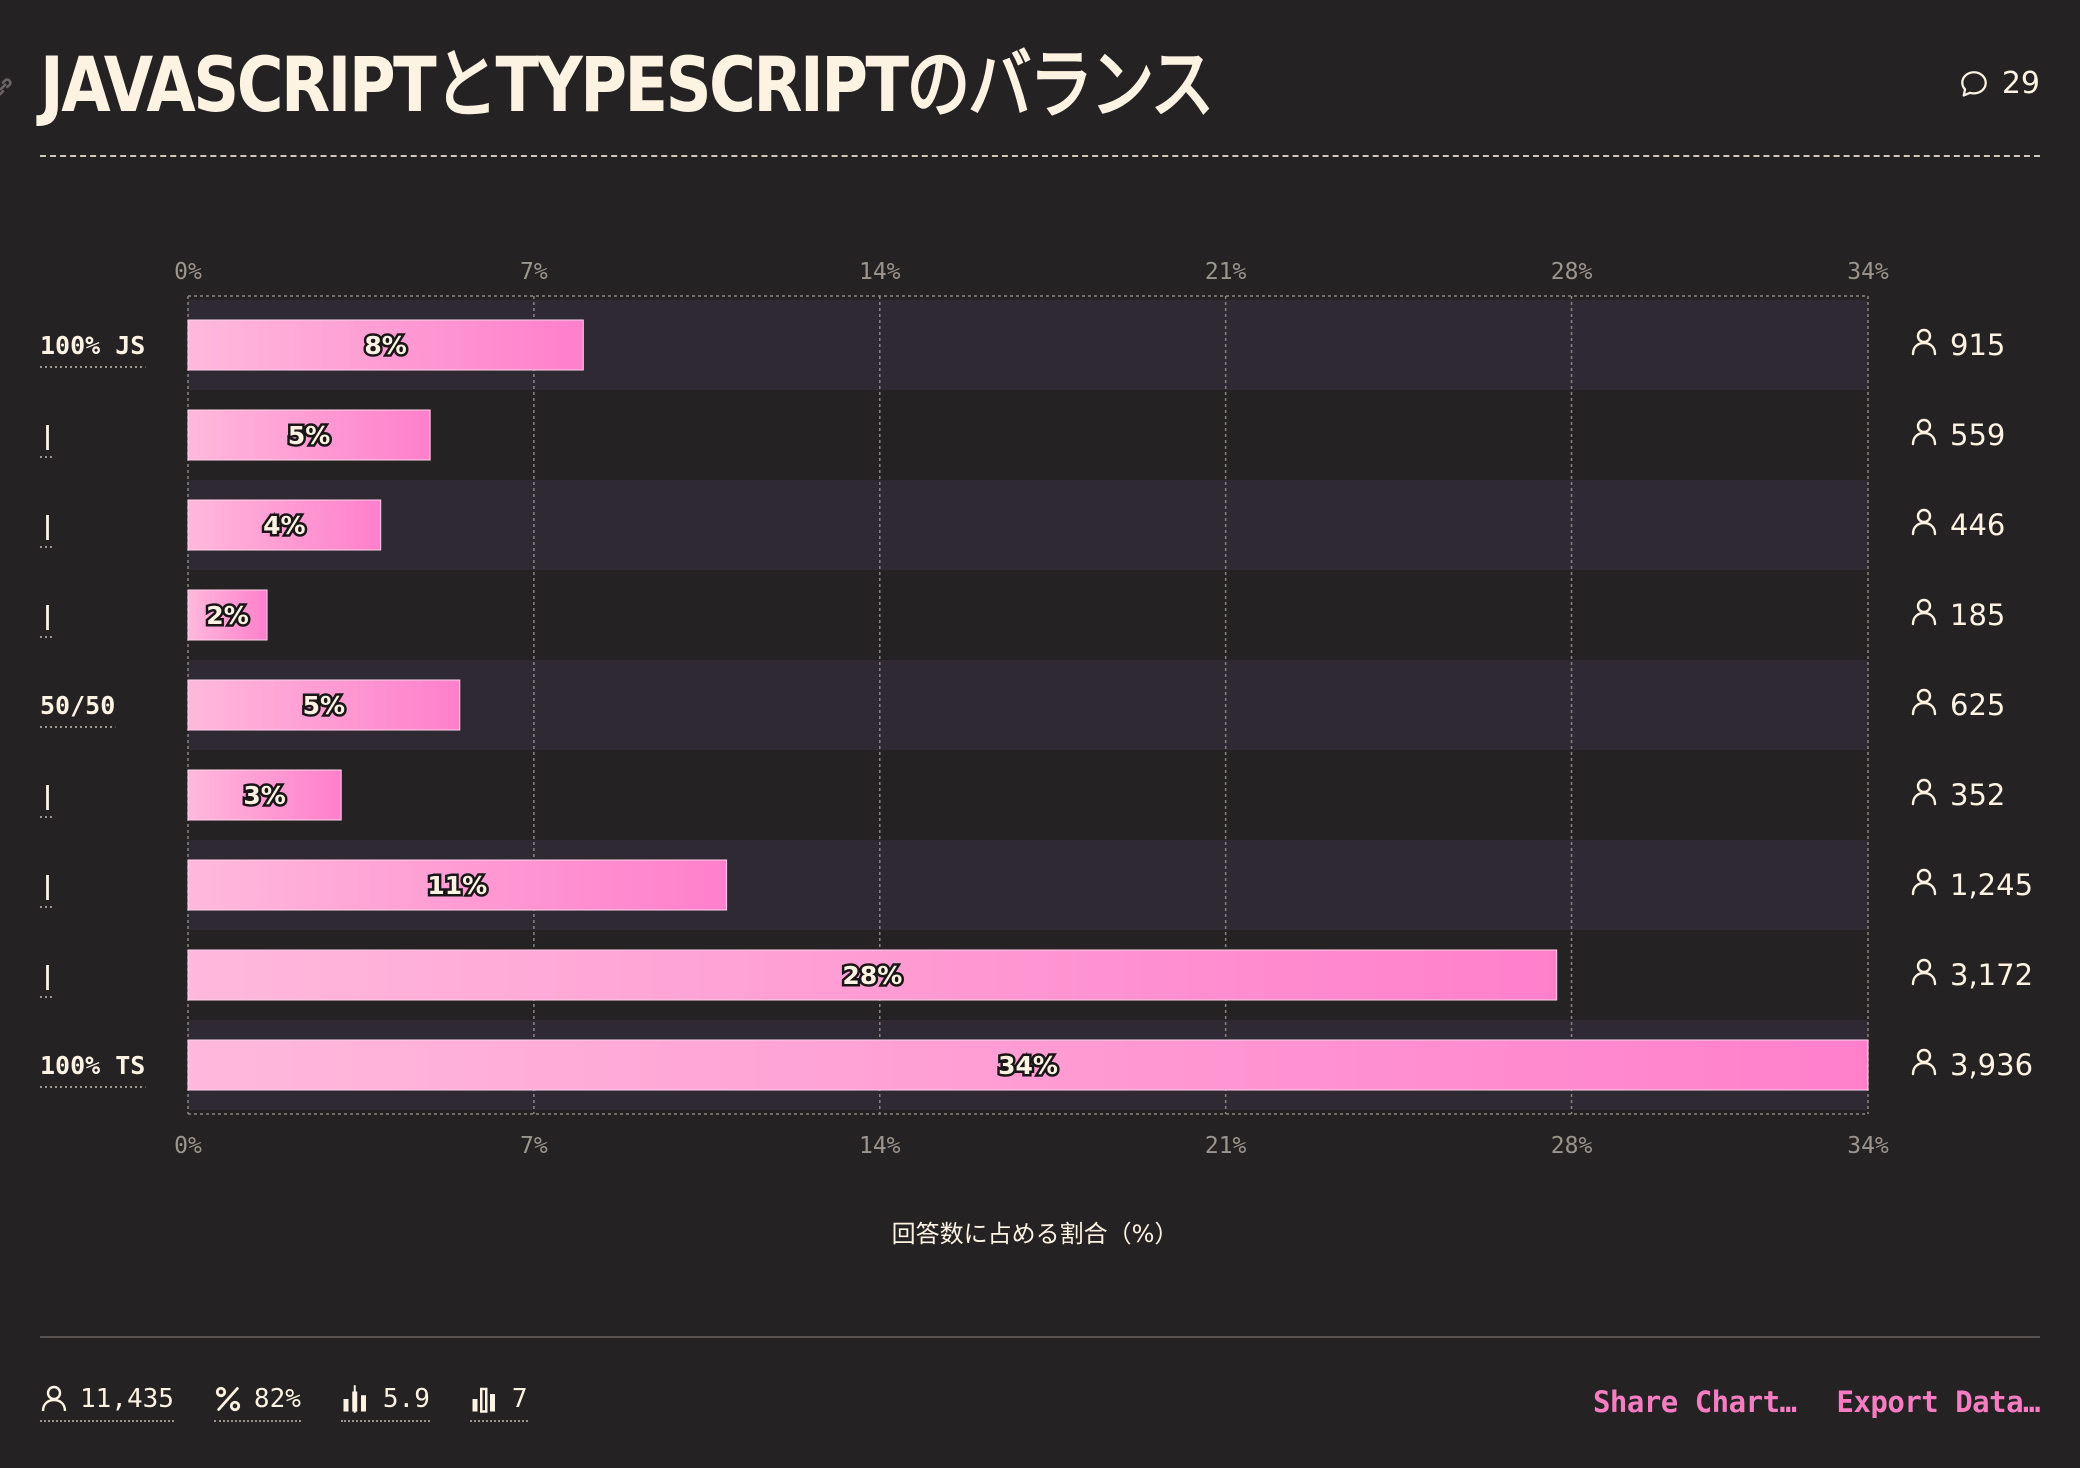 The image size is (2080, 1468). I want to click on x-axis-title: 回答数に占める割合（%）, so click(1035, 1234).